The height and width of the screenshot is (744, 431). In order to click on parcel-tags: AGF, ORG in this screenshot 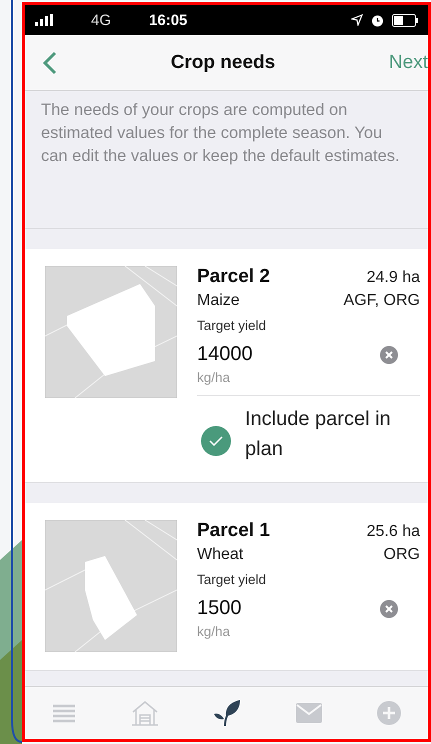, I will do `click(382, 301)`.